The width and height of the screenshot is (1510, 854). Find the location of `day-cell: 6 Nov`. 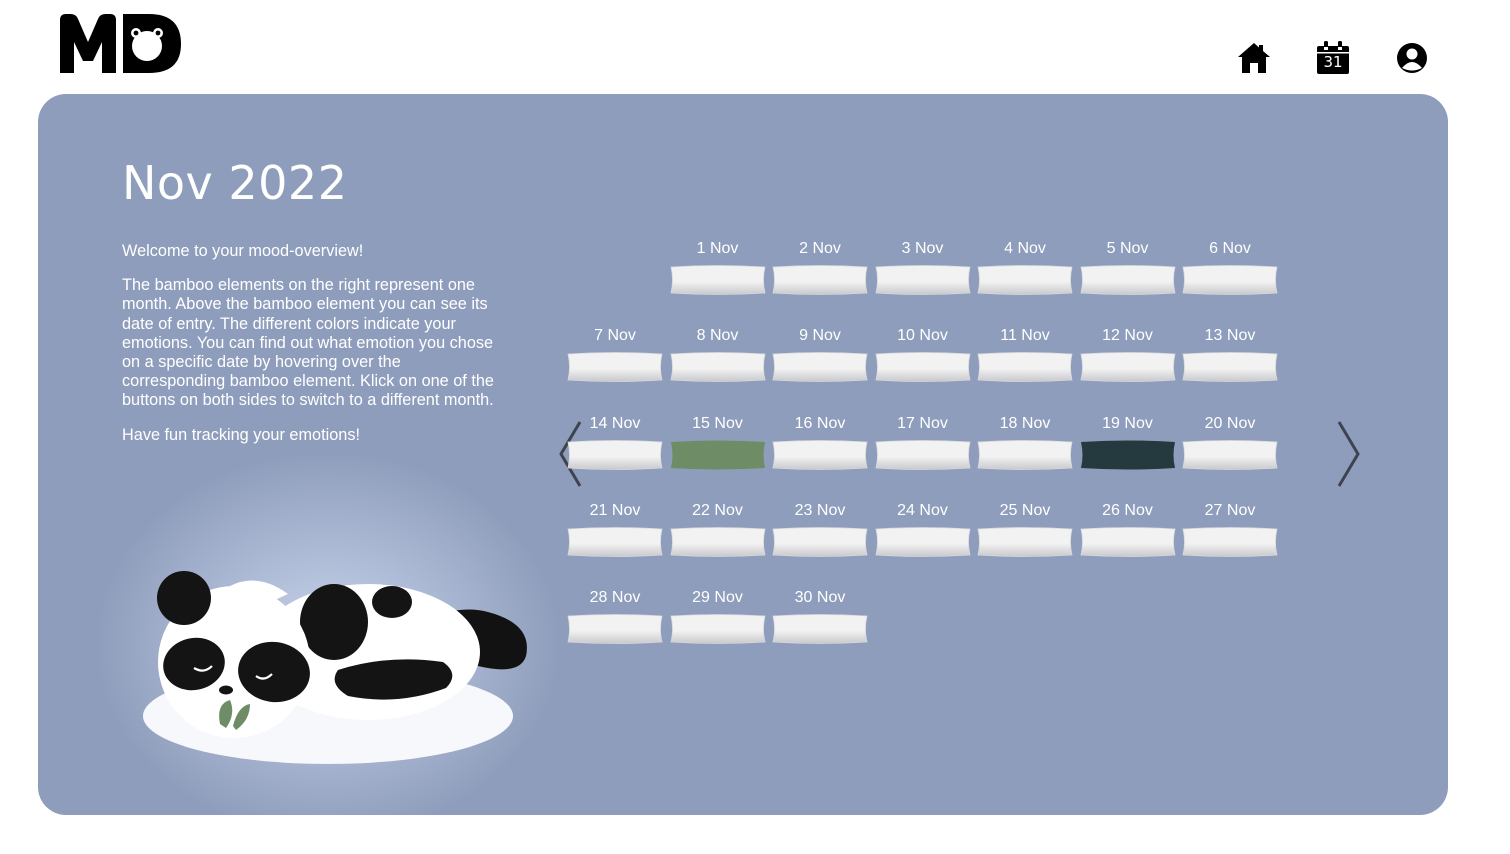

day-cell: 6 Nov is located at coordinates (1230, 268).